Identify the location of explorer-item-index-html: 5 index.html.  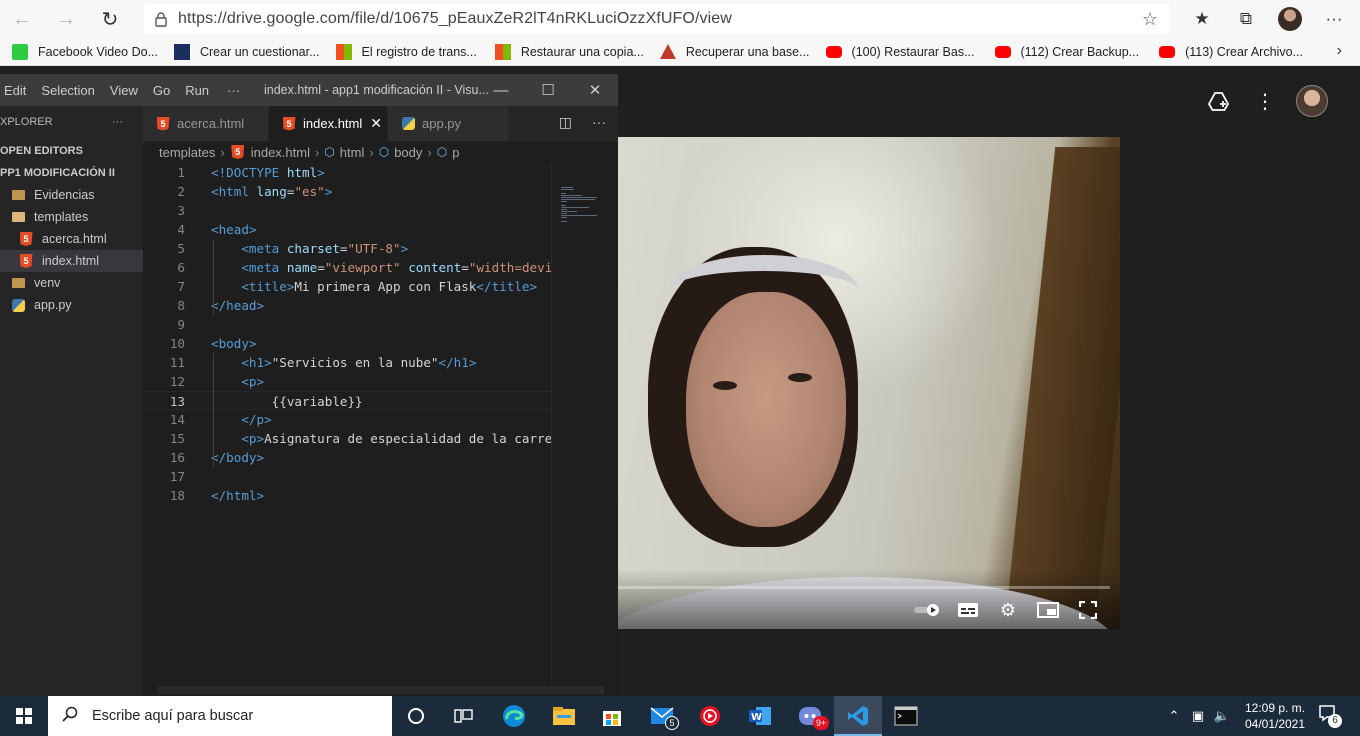
(71, 261).